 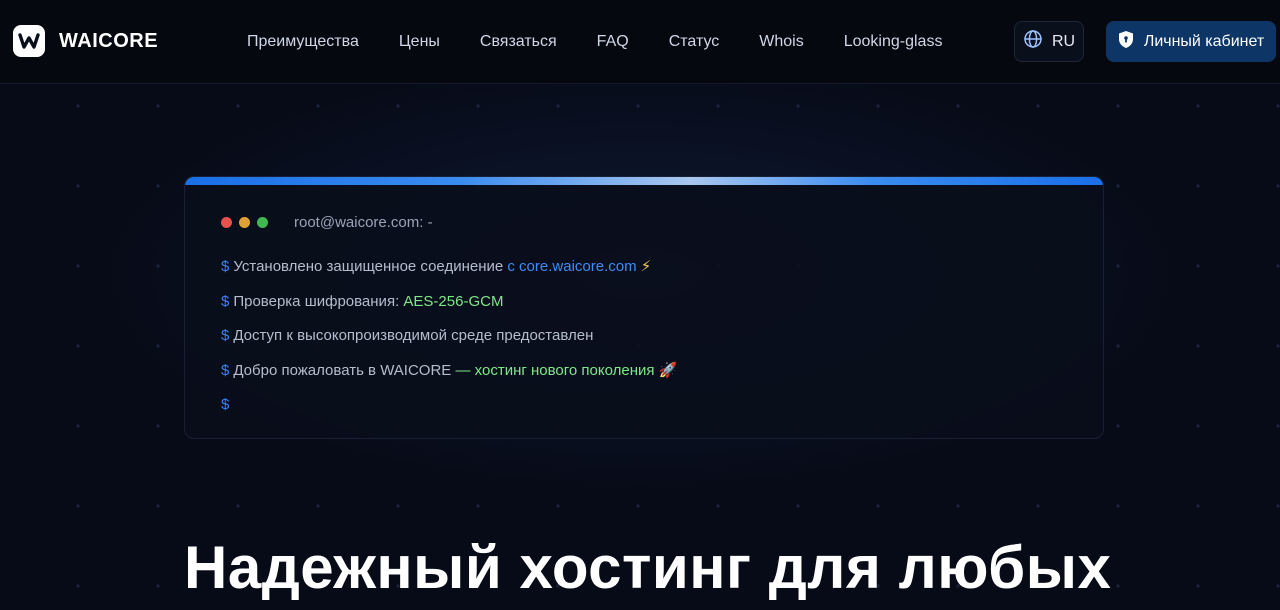 I want to click on lightning-icon: ⚡, so click(x=646, y=266).